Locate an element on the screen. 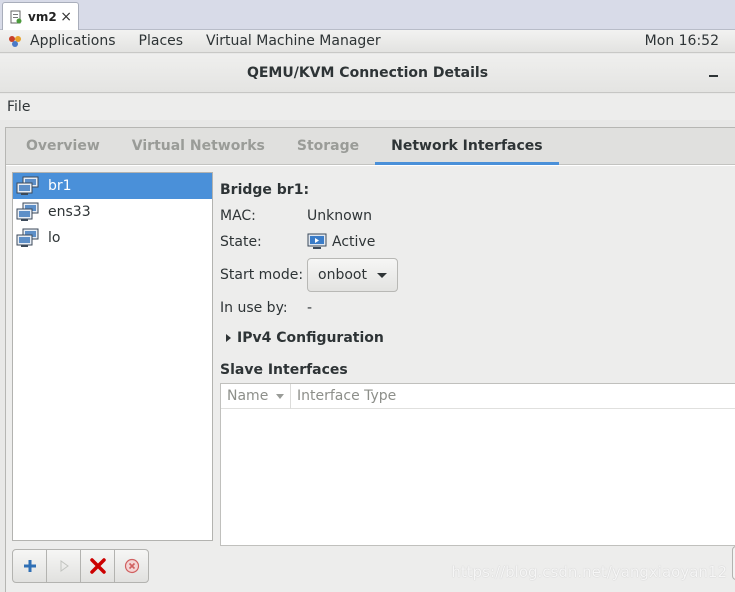 The width and height of the screenshot is (735, 592). stop-button is located at coordinates (131, 566).